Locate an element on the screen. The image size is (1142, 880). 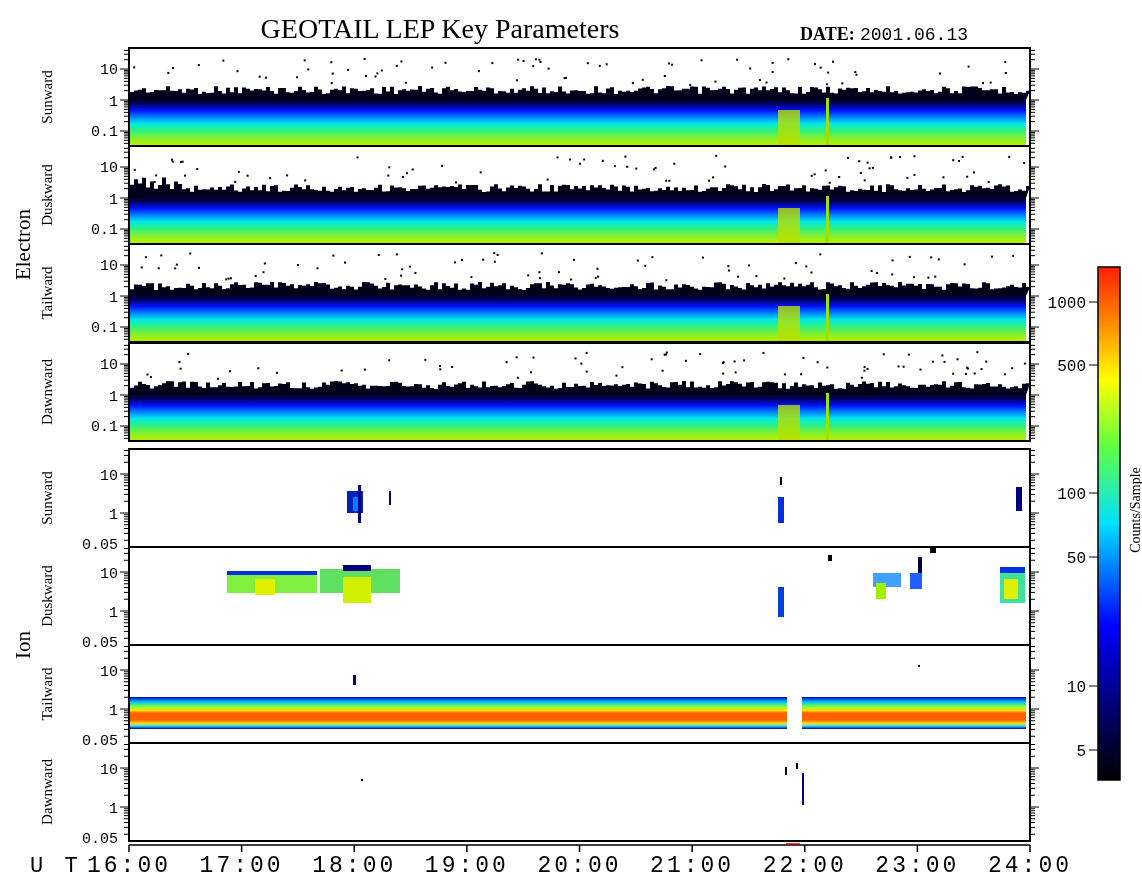
gap-marker is located at coordinates (793, 844).